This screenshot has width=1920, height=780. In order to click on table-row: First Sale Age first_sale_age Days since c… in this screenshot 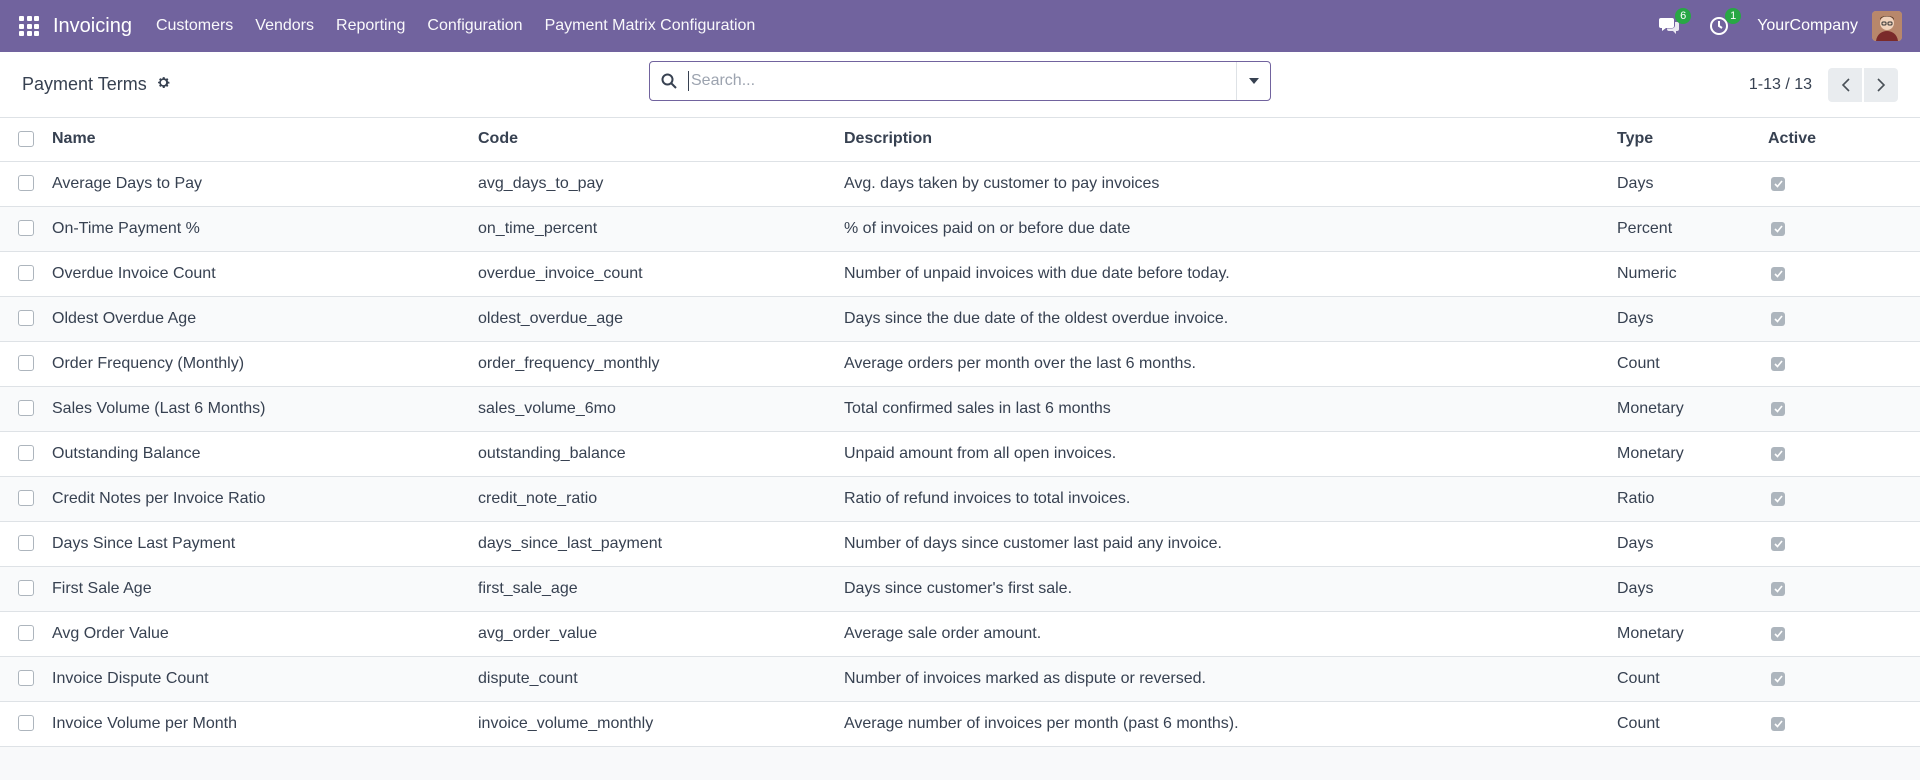, I will do `click(960, 589)`.